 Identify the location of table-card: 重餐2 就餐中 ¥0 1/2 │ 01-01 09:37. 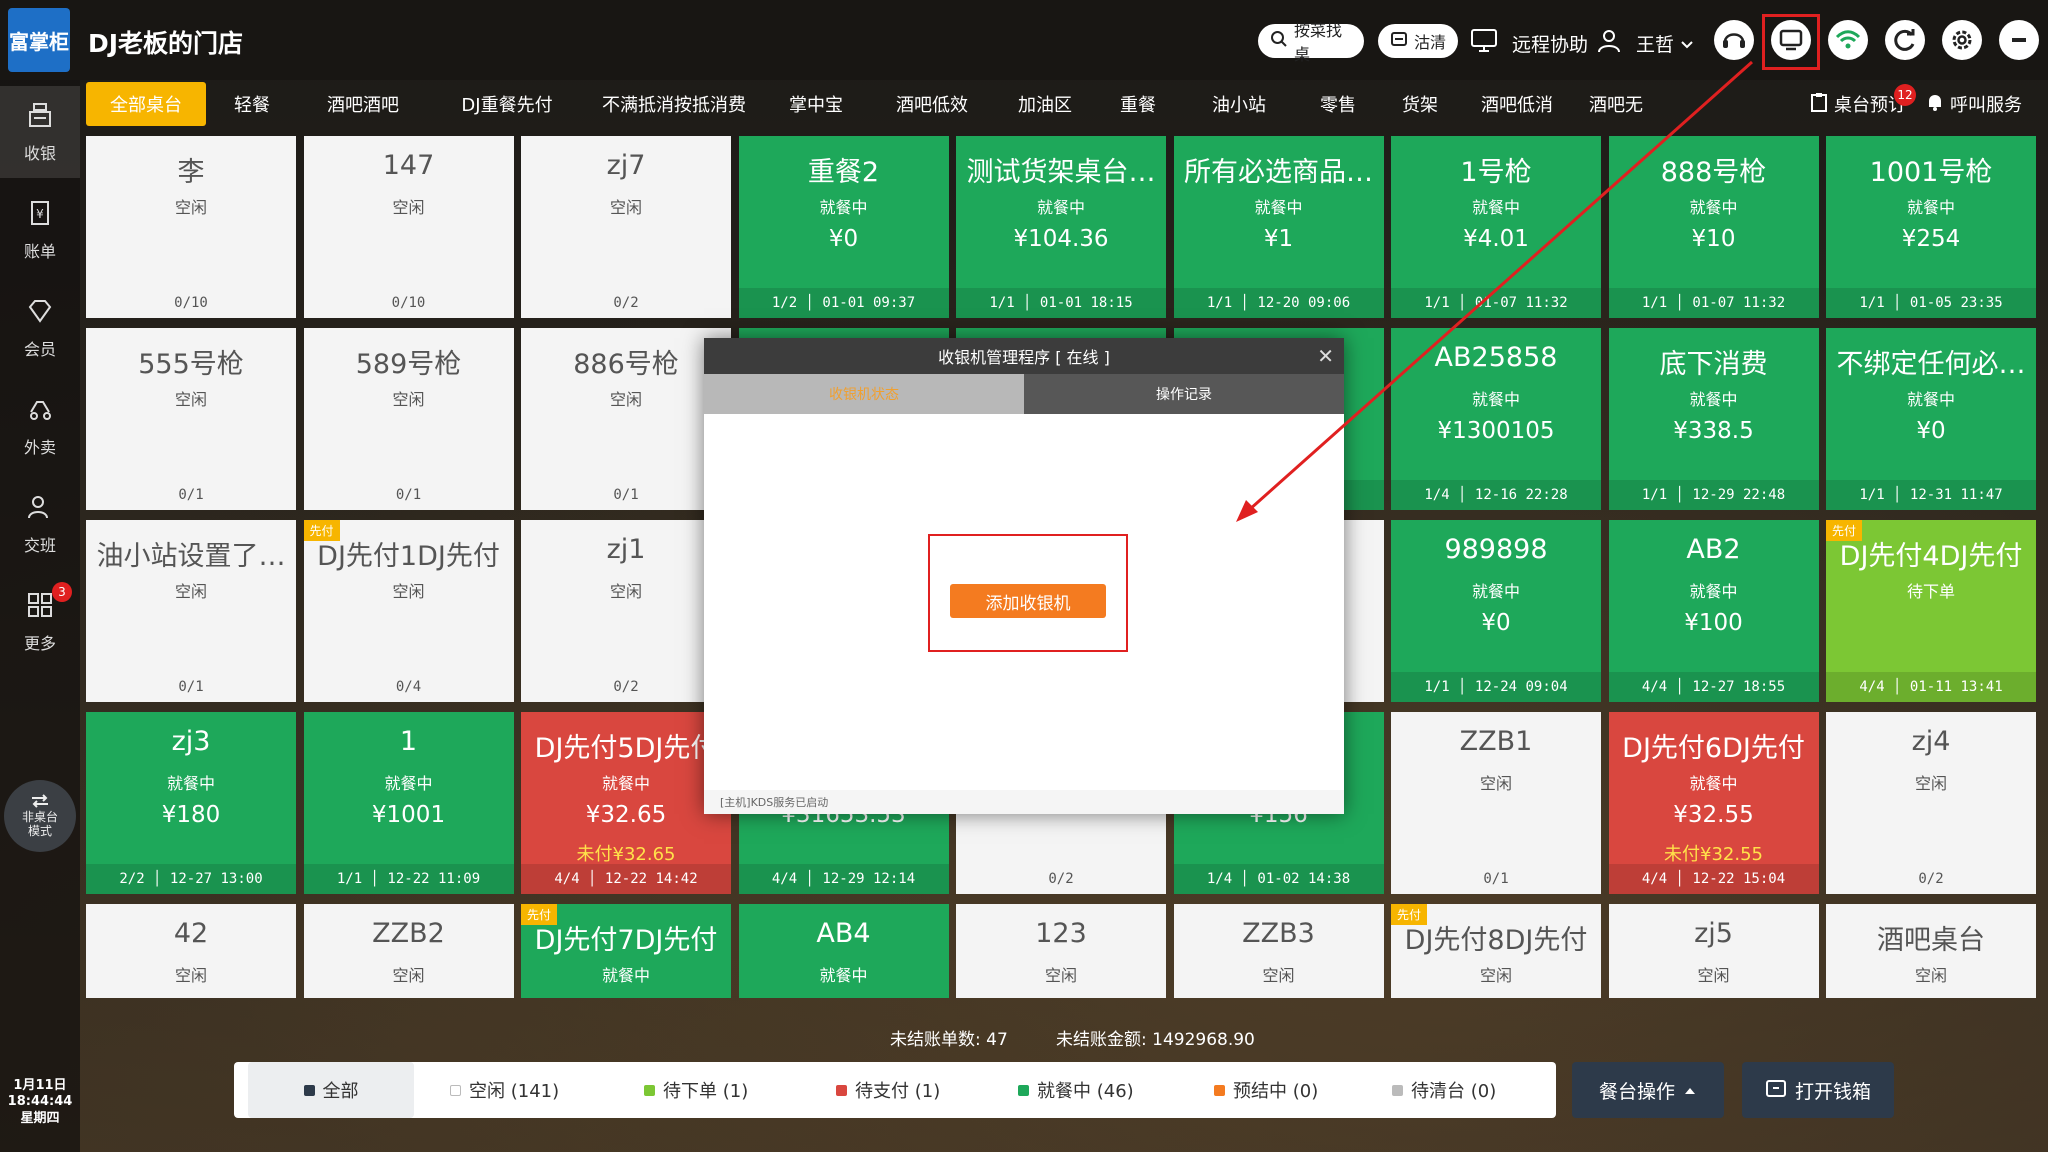
(843, 227).